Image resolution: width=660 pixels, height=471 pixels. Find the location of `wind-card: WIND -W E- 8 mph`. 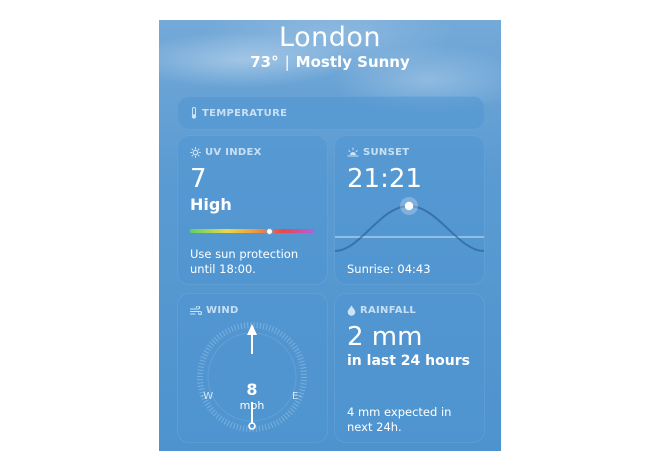

wind-card: WIND -W E- 8 mph is located at coordinates (252, 368).